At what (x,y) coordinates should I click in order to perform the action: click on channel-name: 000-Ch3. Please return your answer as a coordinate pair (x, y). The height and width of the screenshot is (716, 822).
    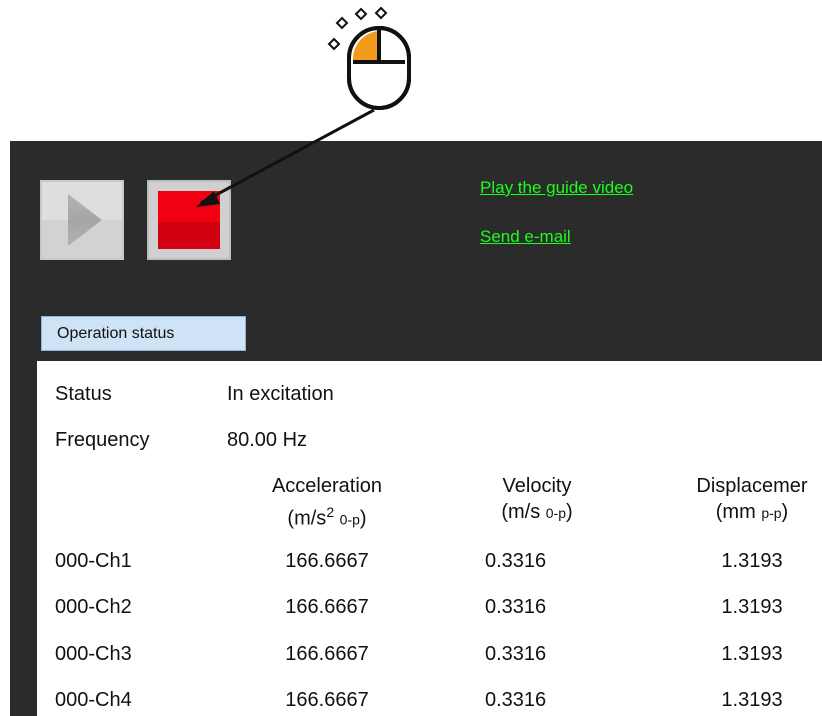
    Looking at the image, I should click on (93, 654).